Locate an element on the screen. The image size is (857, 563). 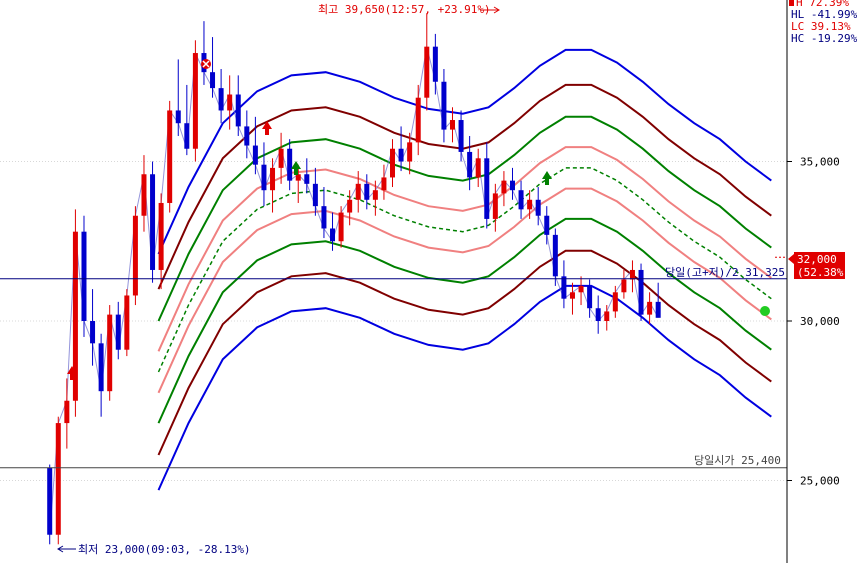
y-tick-label: 35,000 is located at coordinates (820, 162).